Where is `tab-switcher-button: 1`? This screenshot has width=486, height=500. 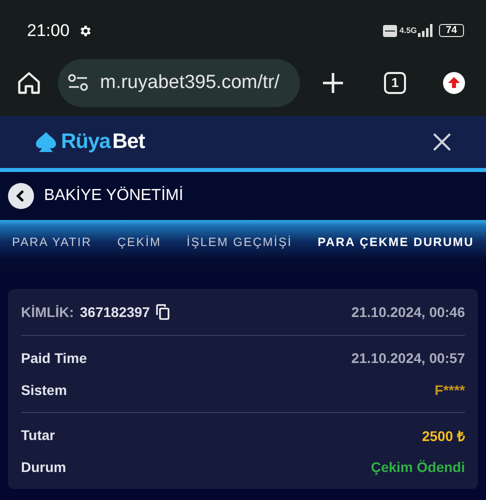 tab-switcher-button: 1 is located at coordinates (395, 83).